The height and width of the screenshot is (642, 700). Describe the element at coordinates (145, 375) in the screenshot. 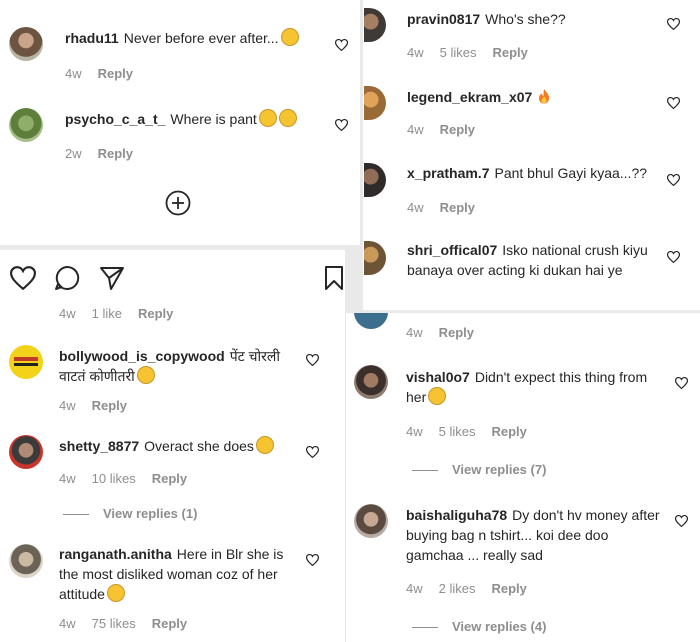

I see `laugh-emoji-icon` at that location.